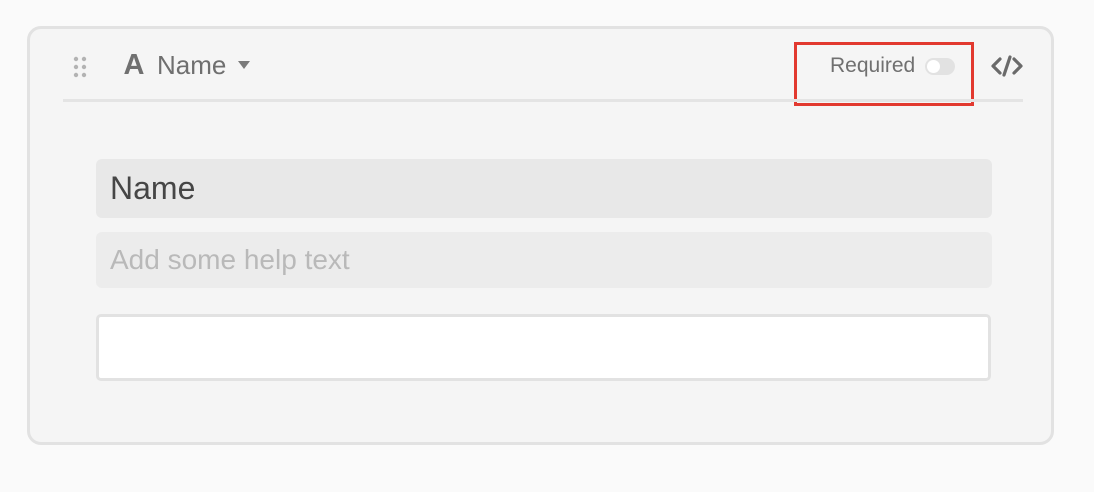 The width and height of the screenshot is (1094, 492). Describe the element at coordinates (543, 100) in the screenshot. I see `header-divider` at that location.